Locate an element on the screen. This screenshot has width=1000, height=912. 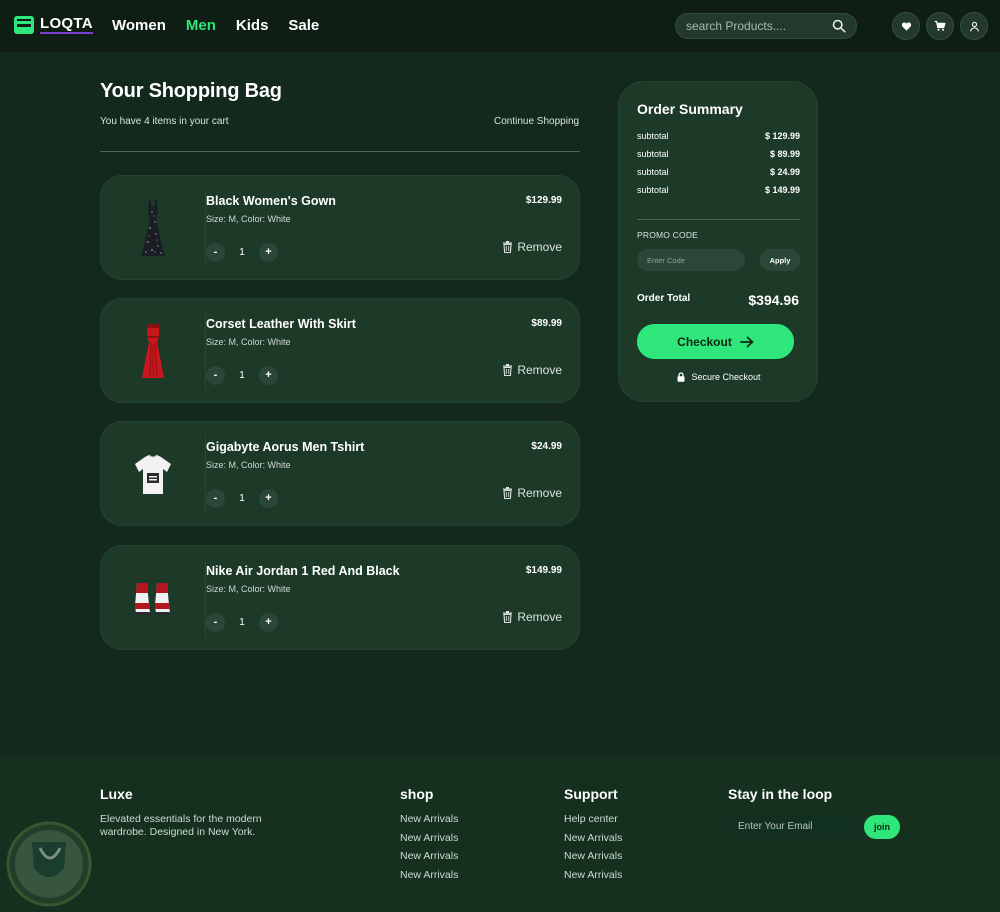
checkout-button: Checkout is located at coordinates (715, 341).